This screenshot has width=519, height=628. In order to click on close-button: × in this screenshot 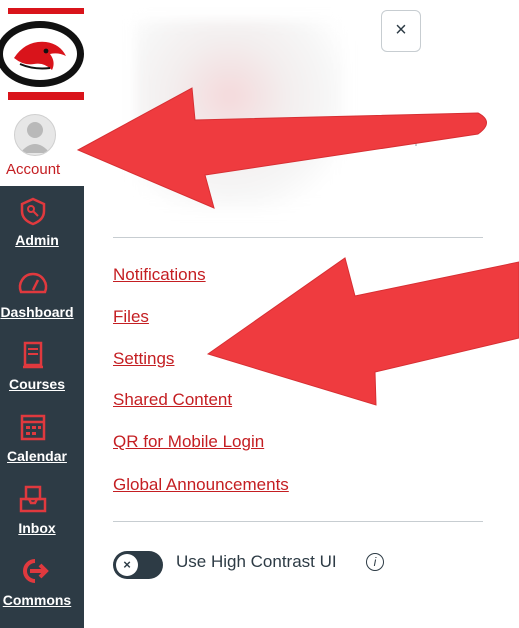, I will do `click(401, 31)`.